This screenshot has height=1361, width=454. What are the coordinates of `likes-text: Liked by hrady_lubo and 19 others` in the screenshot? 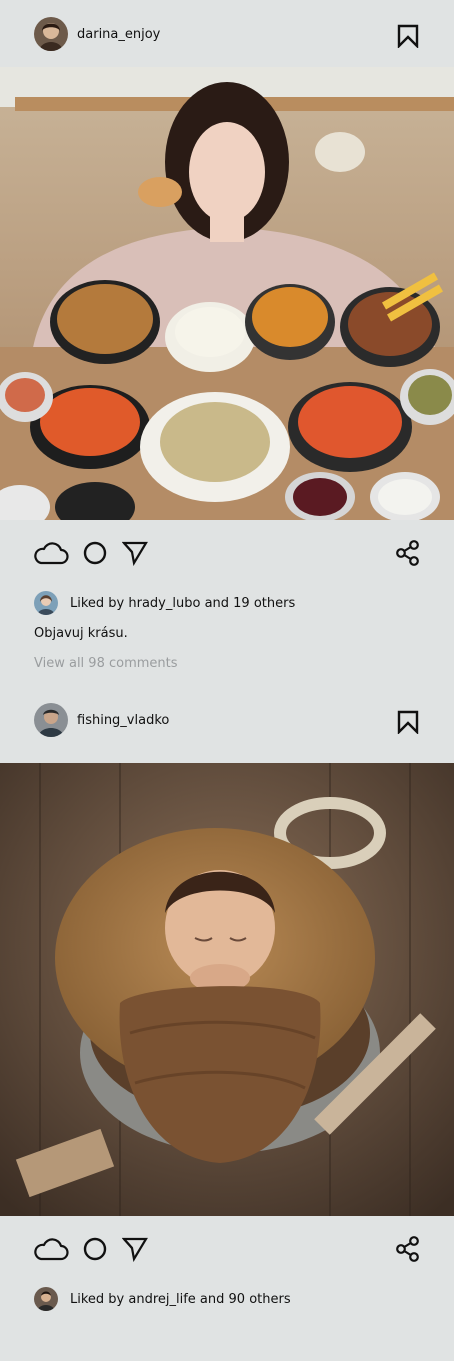 It's located at (182, 603).